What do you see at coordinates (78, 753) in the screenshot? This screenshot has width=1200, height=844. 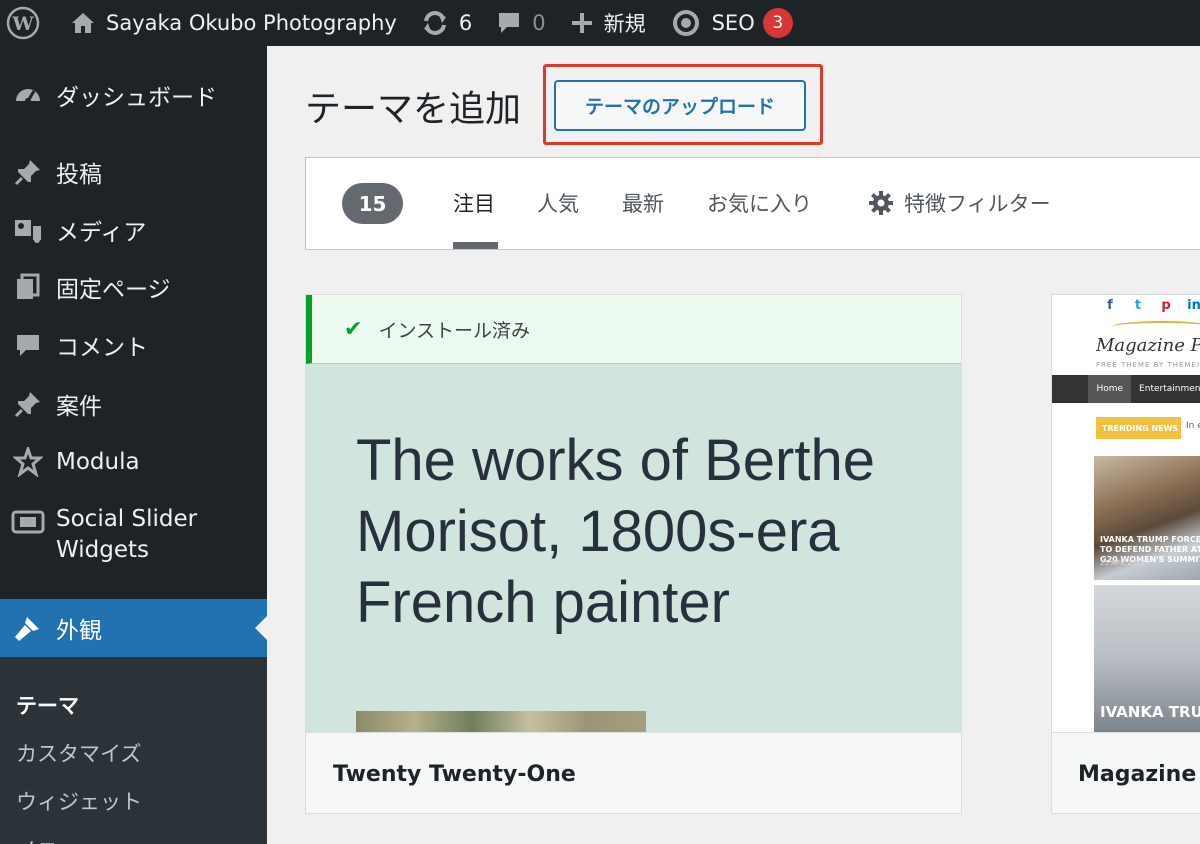 I see `submenu-item-customize: カスタマイズ` at bounding box center [78, 753].